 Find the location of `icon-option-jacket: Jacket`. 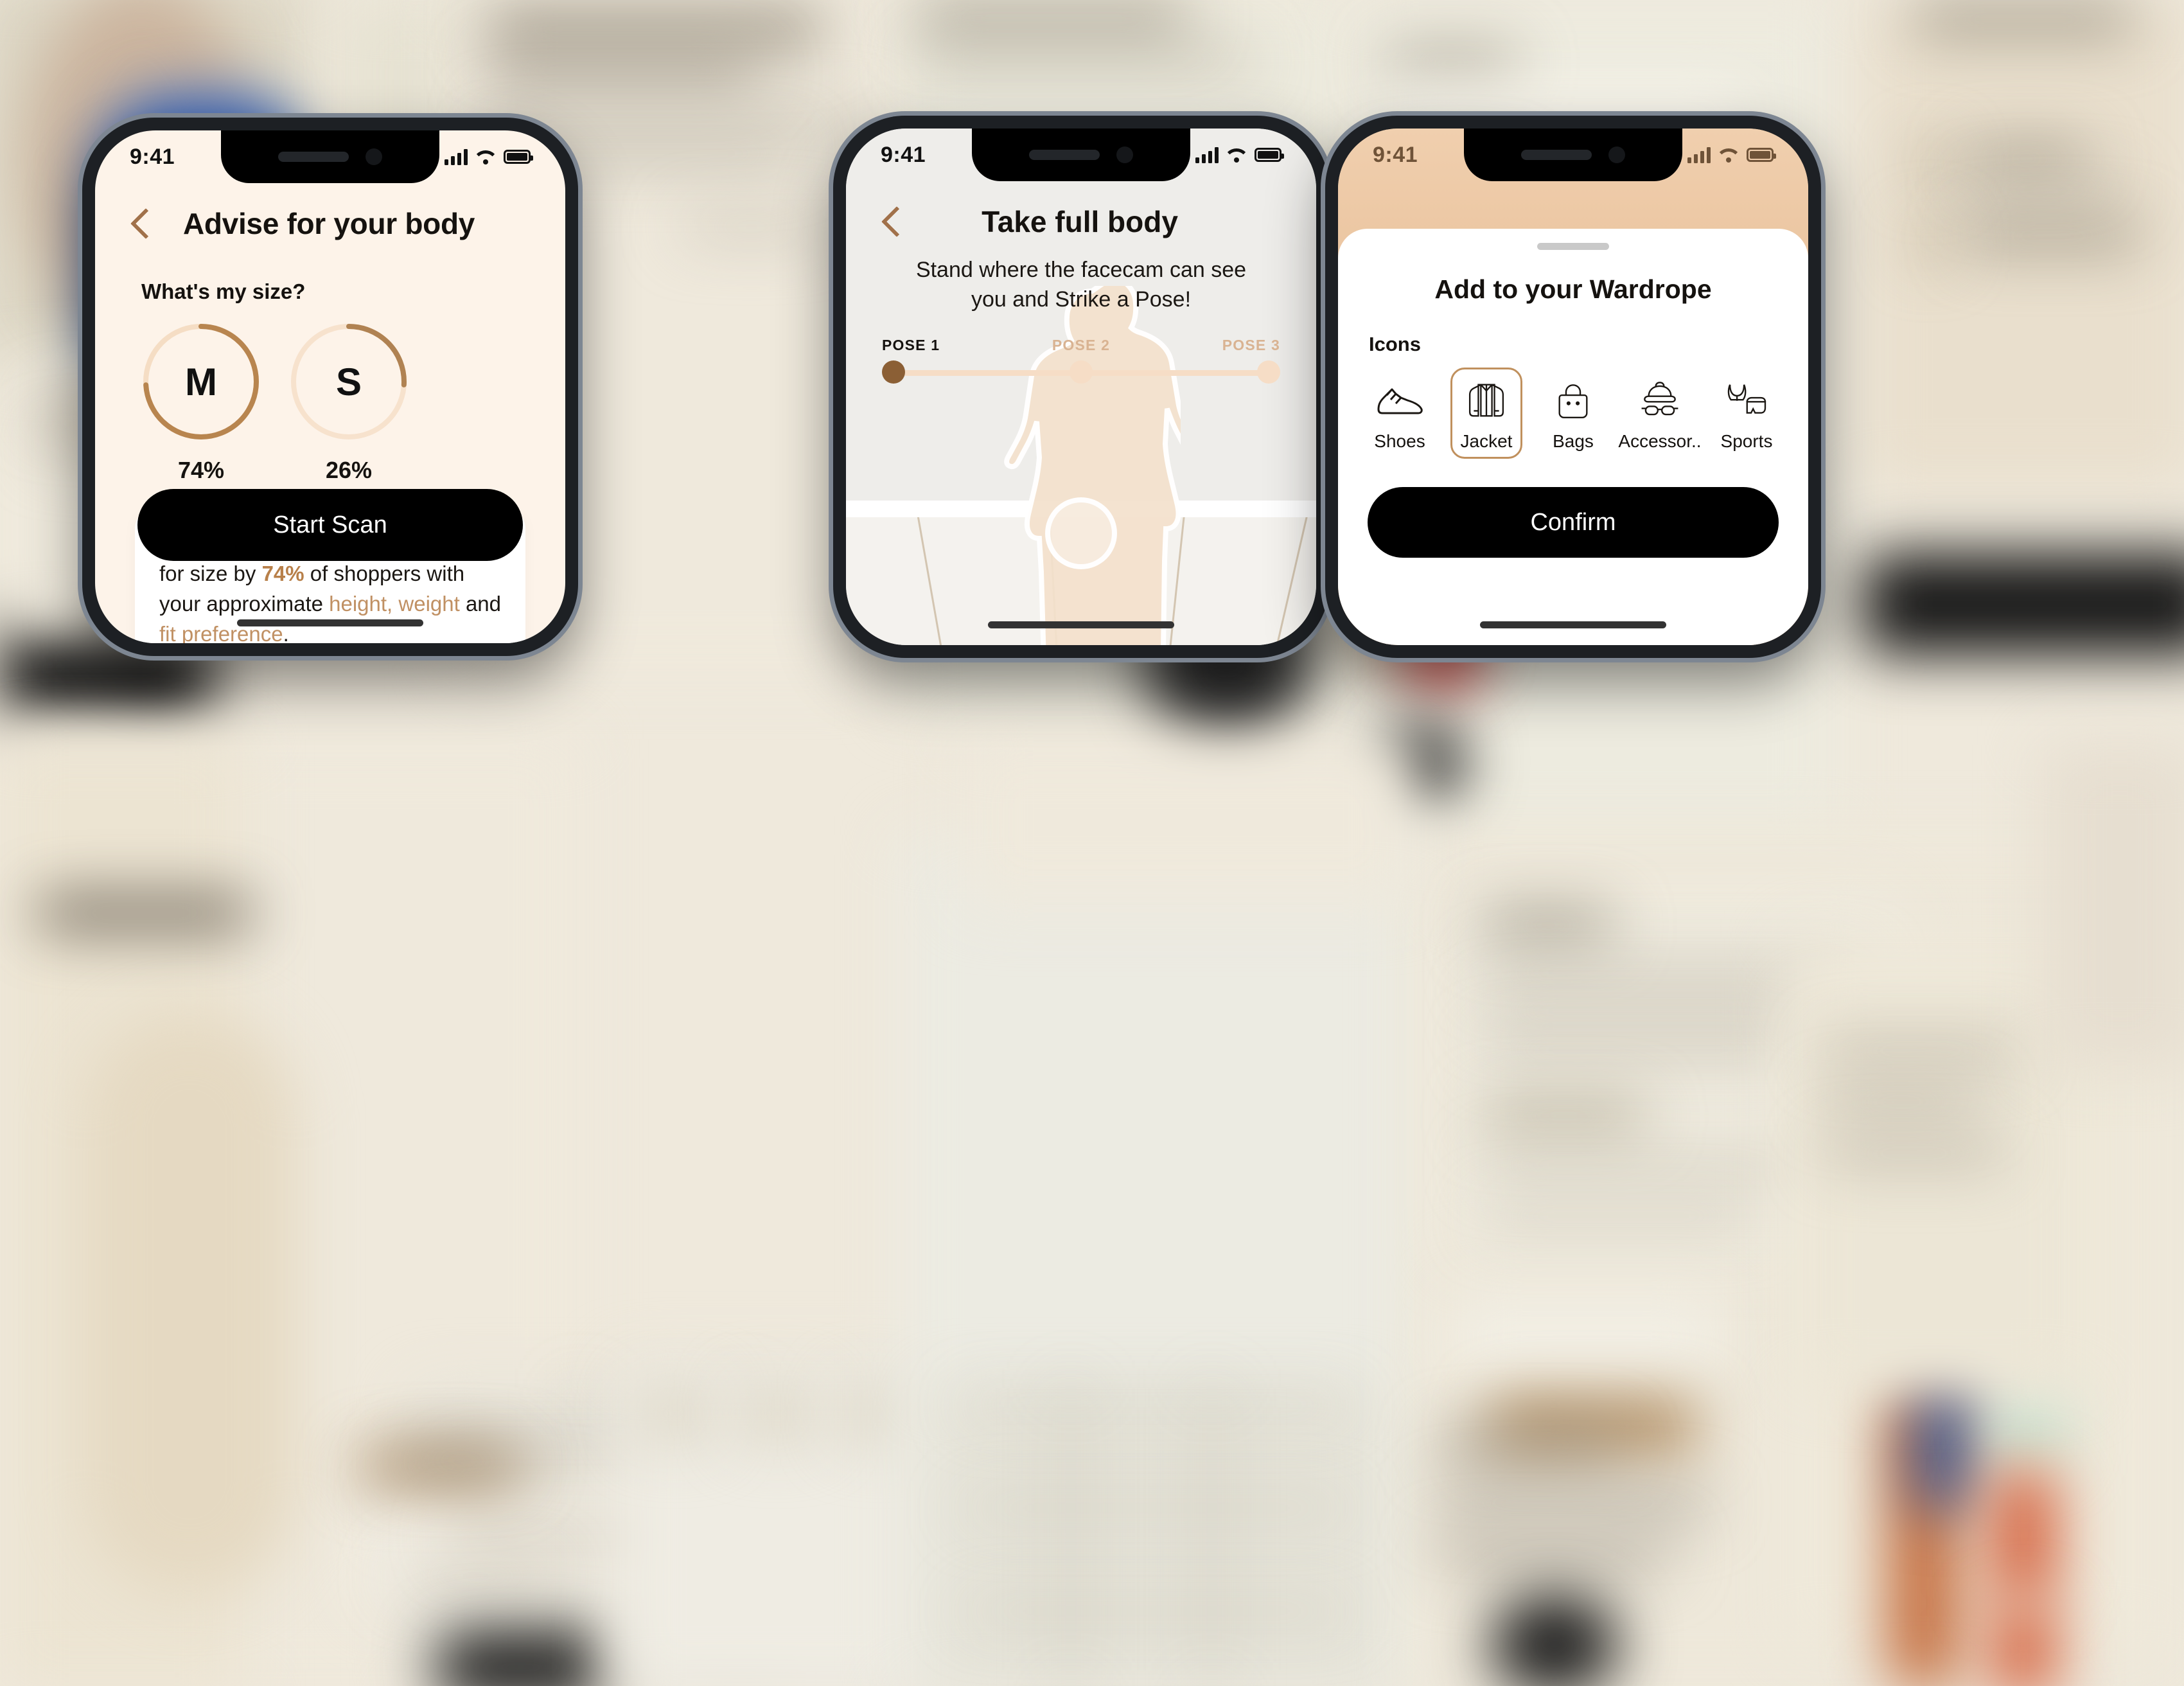

icon-option-jacket: Jacket is located at coordinates (1486, 414).